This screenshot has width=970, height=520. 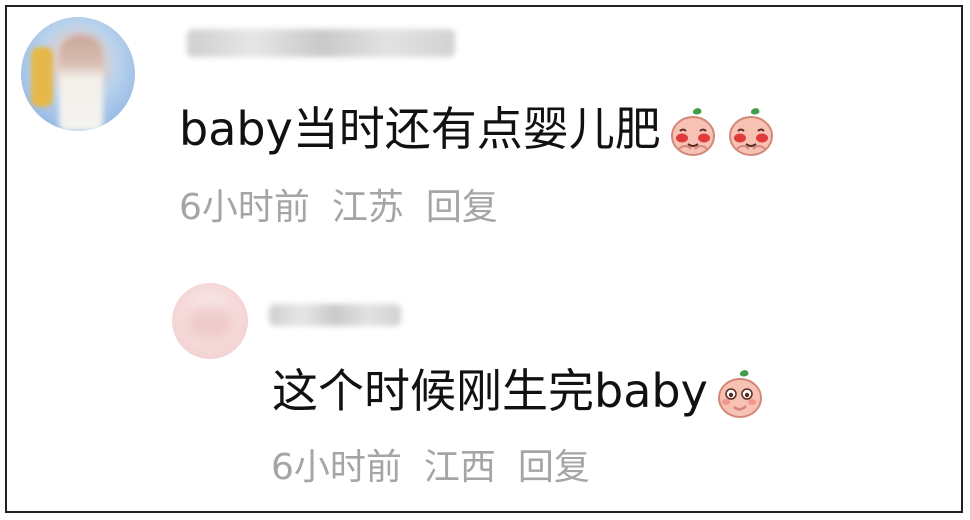 What do you see at coordinates (740, 395) in the screenshot?
I see `thinking-peach-emoji-icon` at bounding box center [740, 395].